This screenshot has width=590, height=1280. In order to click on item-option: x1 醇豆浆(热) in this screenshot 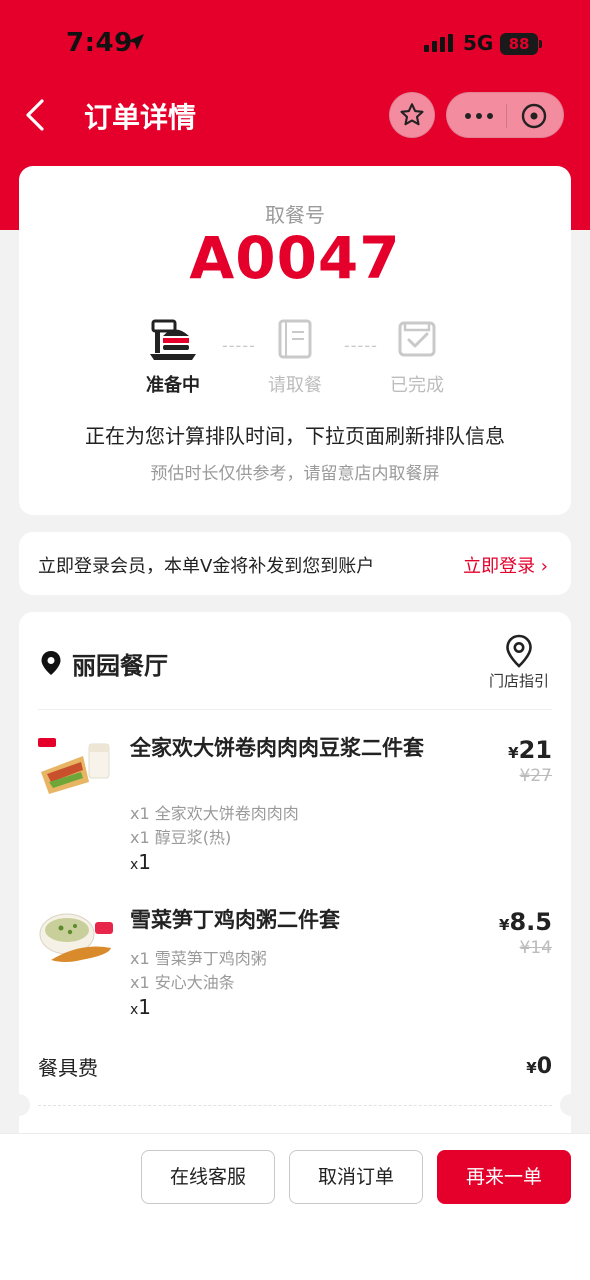, I will do `click(181, 837)`.